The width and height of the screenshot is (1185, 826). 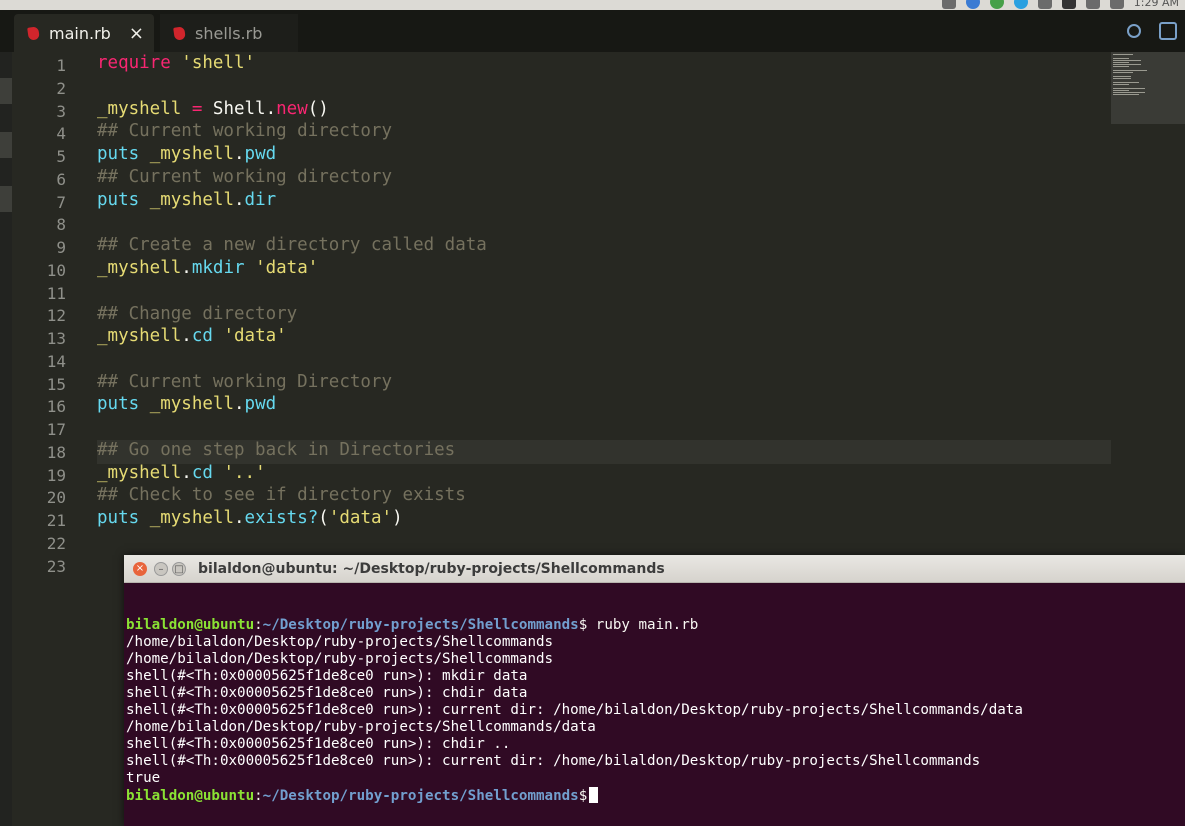 What do you see at coordinates (1020, 4) in the screenshot?
I see `skype-icon` at bounding box center [1020, 4].